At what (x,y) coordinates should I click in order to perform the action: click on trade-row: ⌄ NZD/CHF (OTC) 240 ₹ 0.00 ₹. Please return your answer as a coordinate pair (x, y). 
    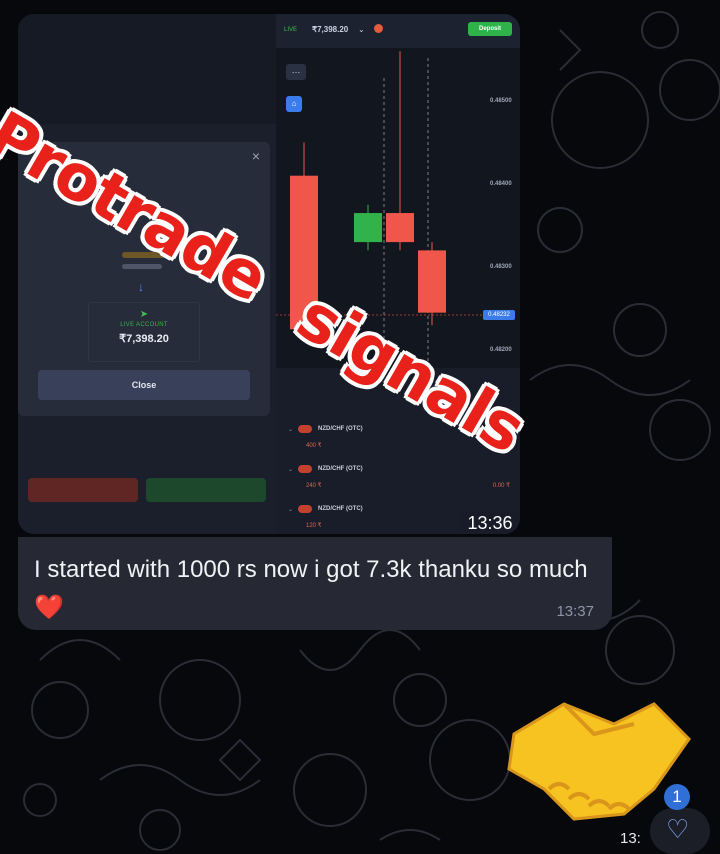
    Looking at the image, I should click on (399, 482).